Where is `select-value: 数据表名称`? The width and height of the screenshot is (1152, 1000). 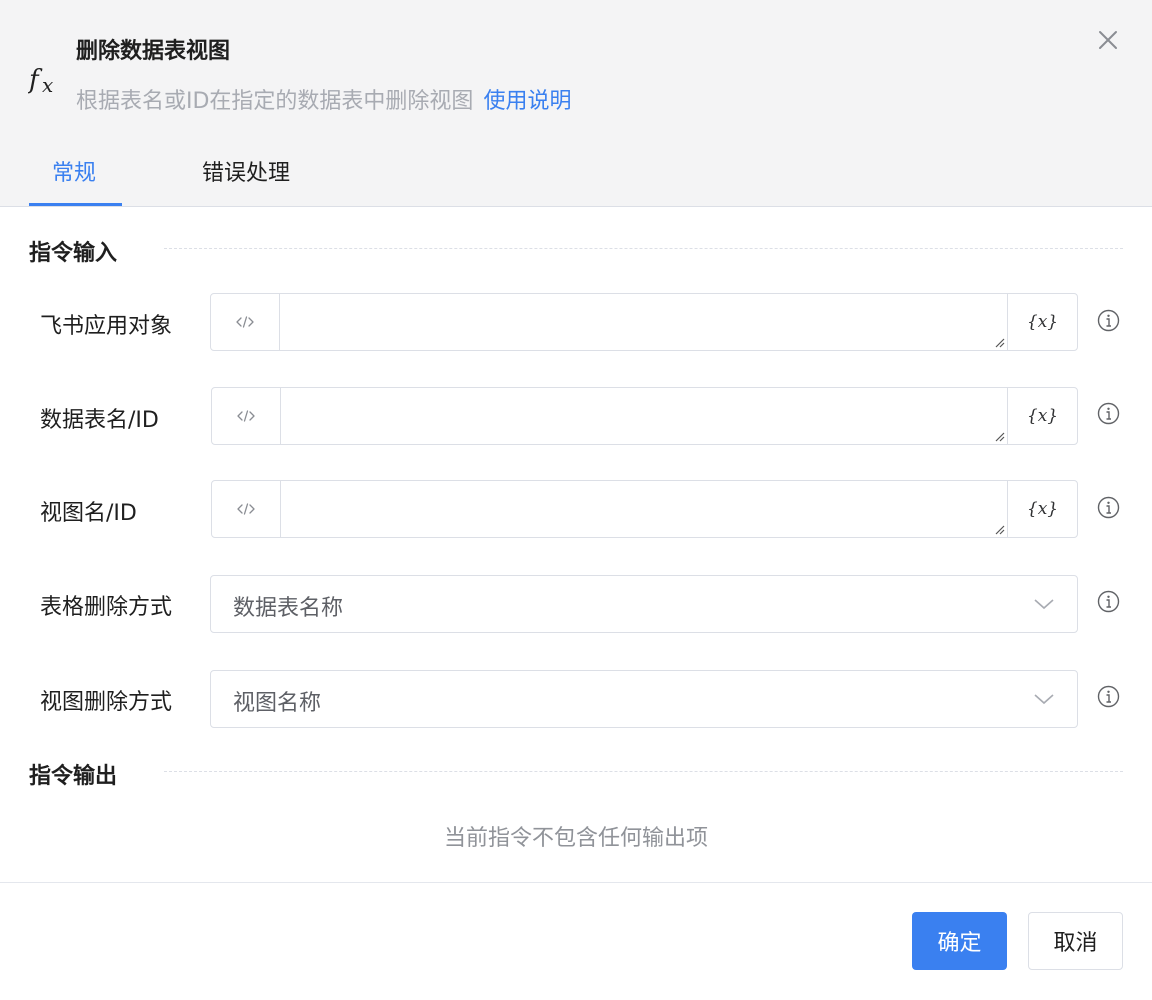 select-value: 数据表名称 is located at coordinates (288, 608).